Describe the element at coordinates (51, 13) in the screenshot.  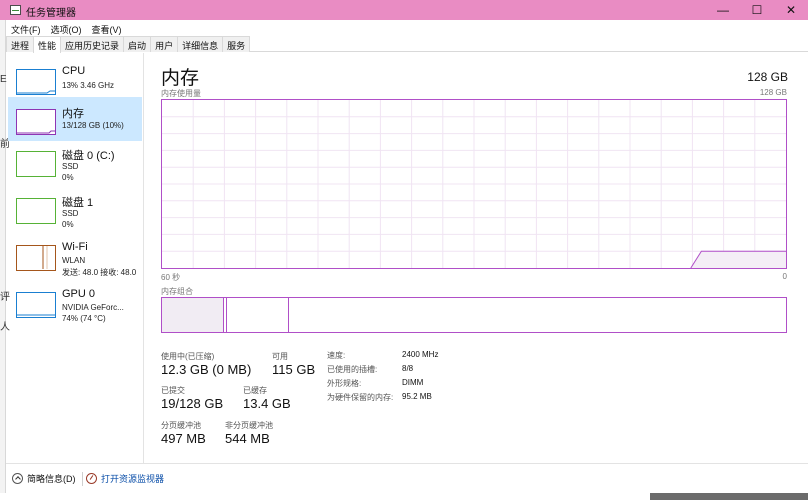
I see `window-title: 任务管理器` at that location.